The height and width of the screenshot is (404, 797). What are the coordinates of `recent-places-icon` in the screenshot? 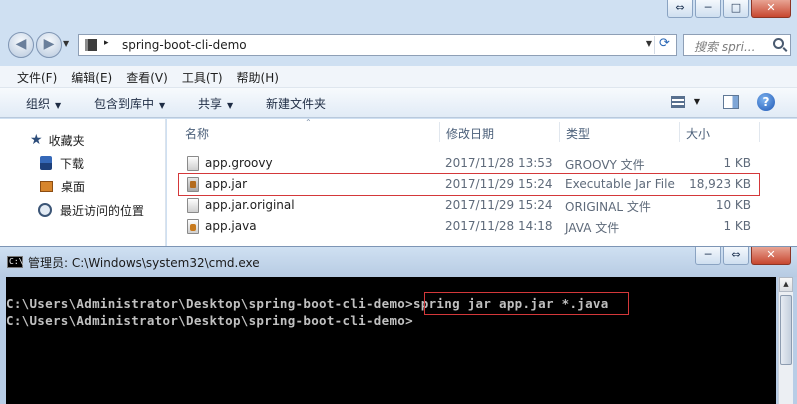 It's located at (45, 210).